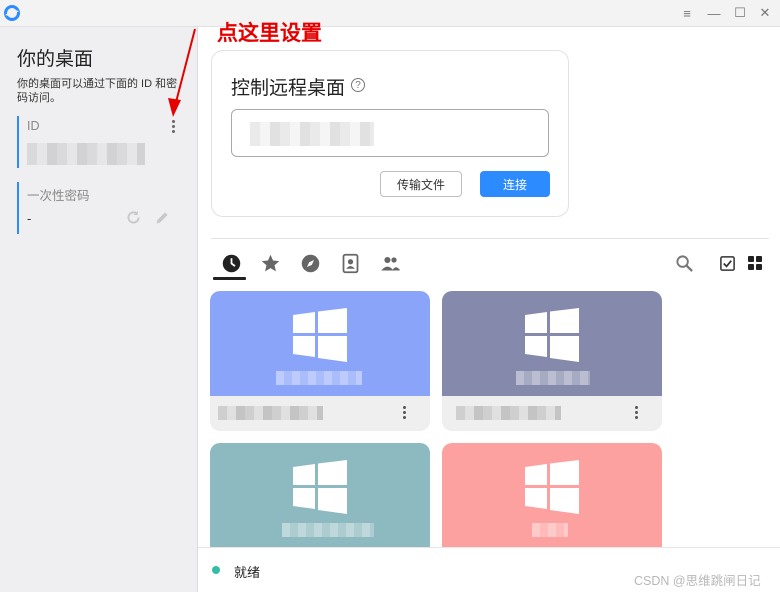  What do you see at coordinates (515, 184) in the screenshot?
I see `connect-button: 连接` at bounding box center [515, 184].